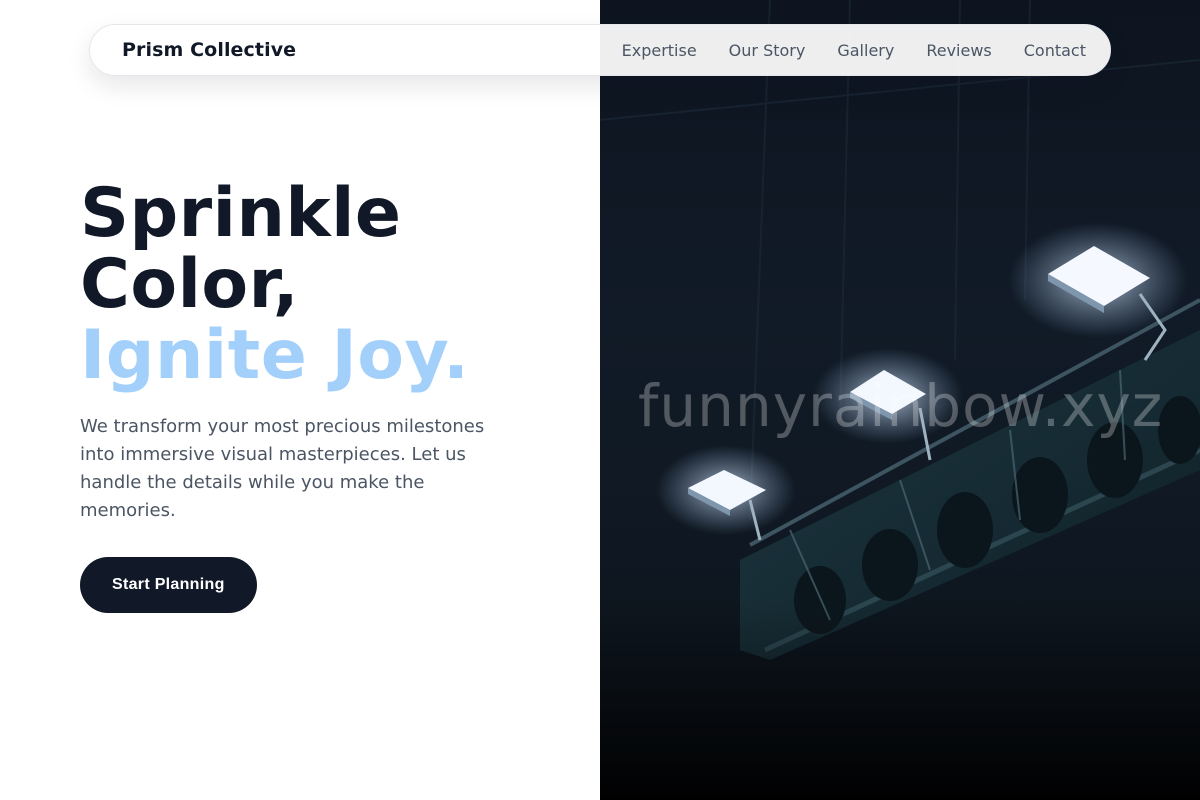  What do you see at coordinates (1055, 50) in the screenshot?
I see `nav-link-contact: Contact` at bounding box center [1055, 50].